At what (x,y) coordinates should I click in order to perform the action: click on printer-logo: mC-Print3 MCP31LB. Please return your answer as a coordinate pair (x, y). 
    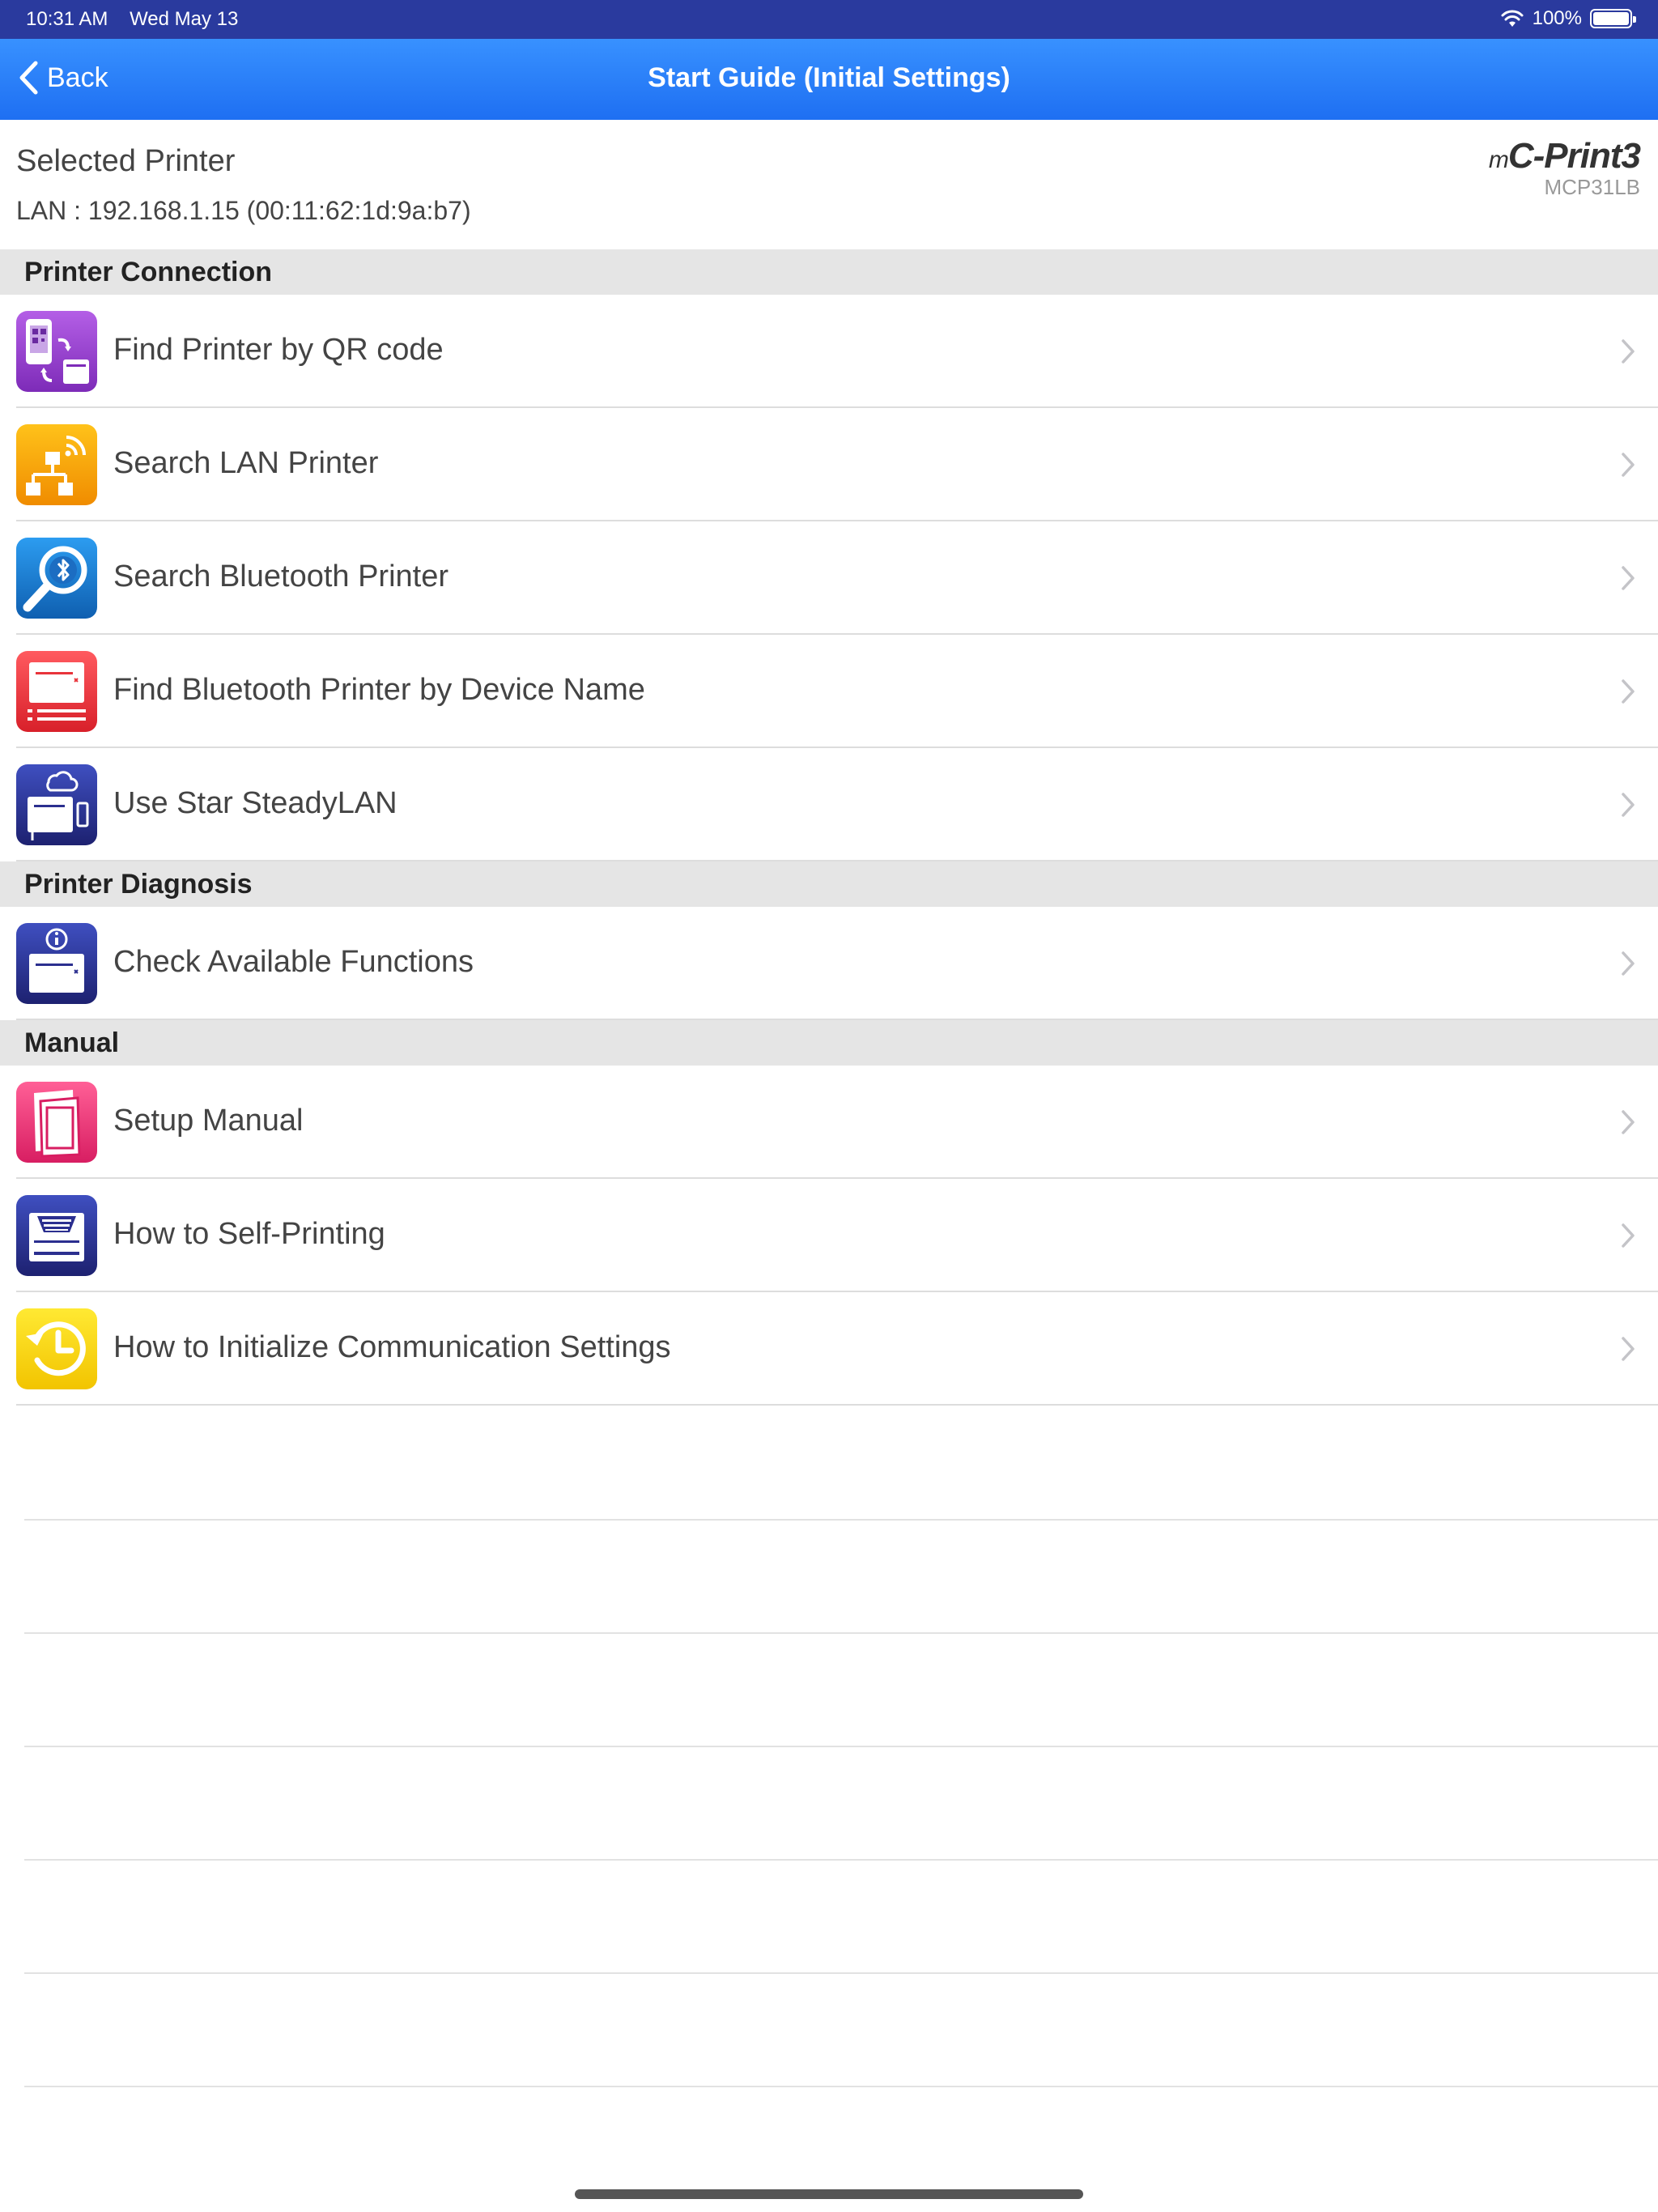
    Looking at the image, I should click on (1564, 168).